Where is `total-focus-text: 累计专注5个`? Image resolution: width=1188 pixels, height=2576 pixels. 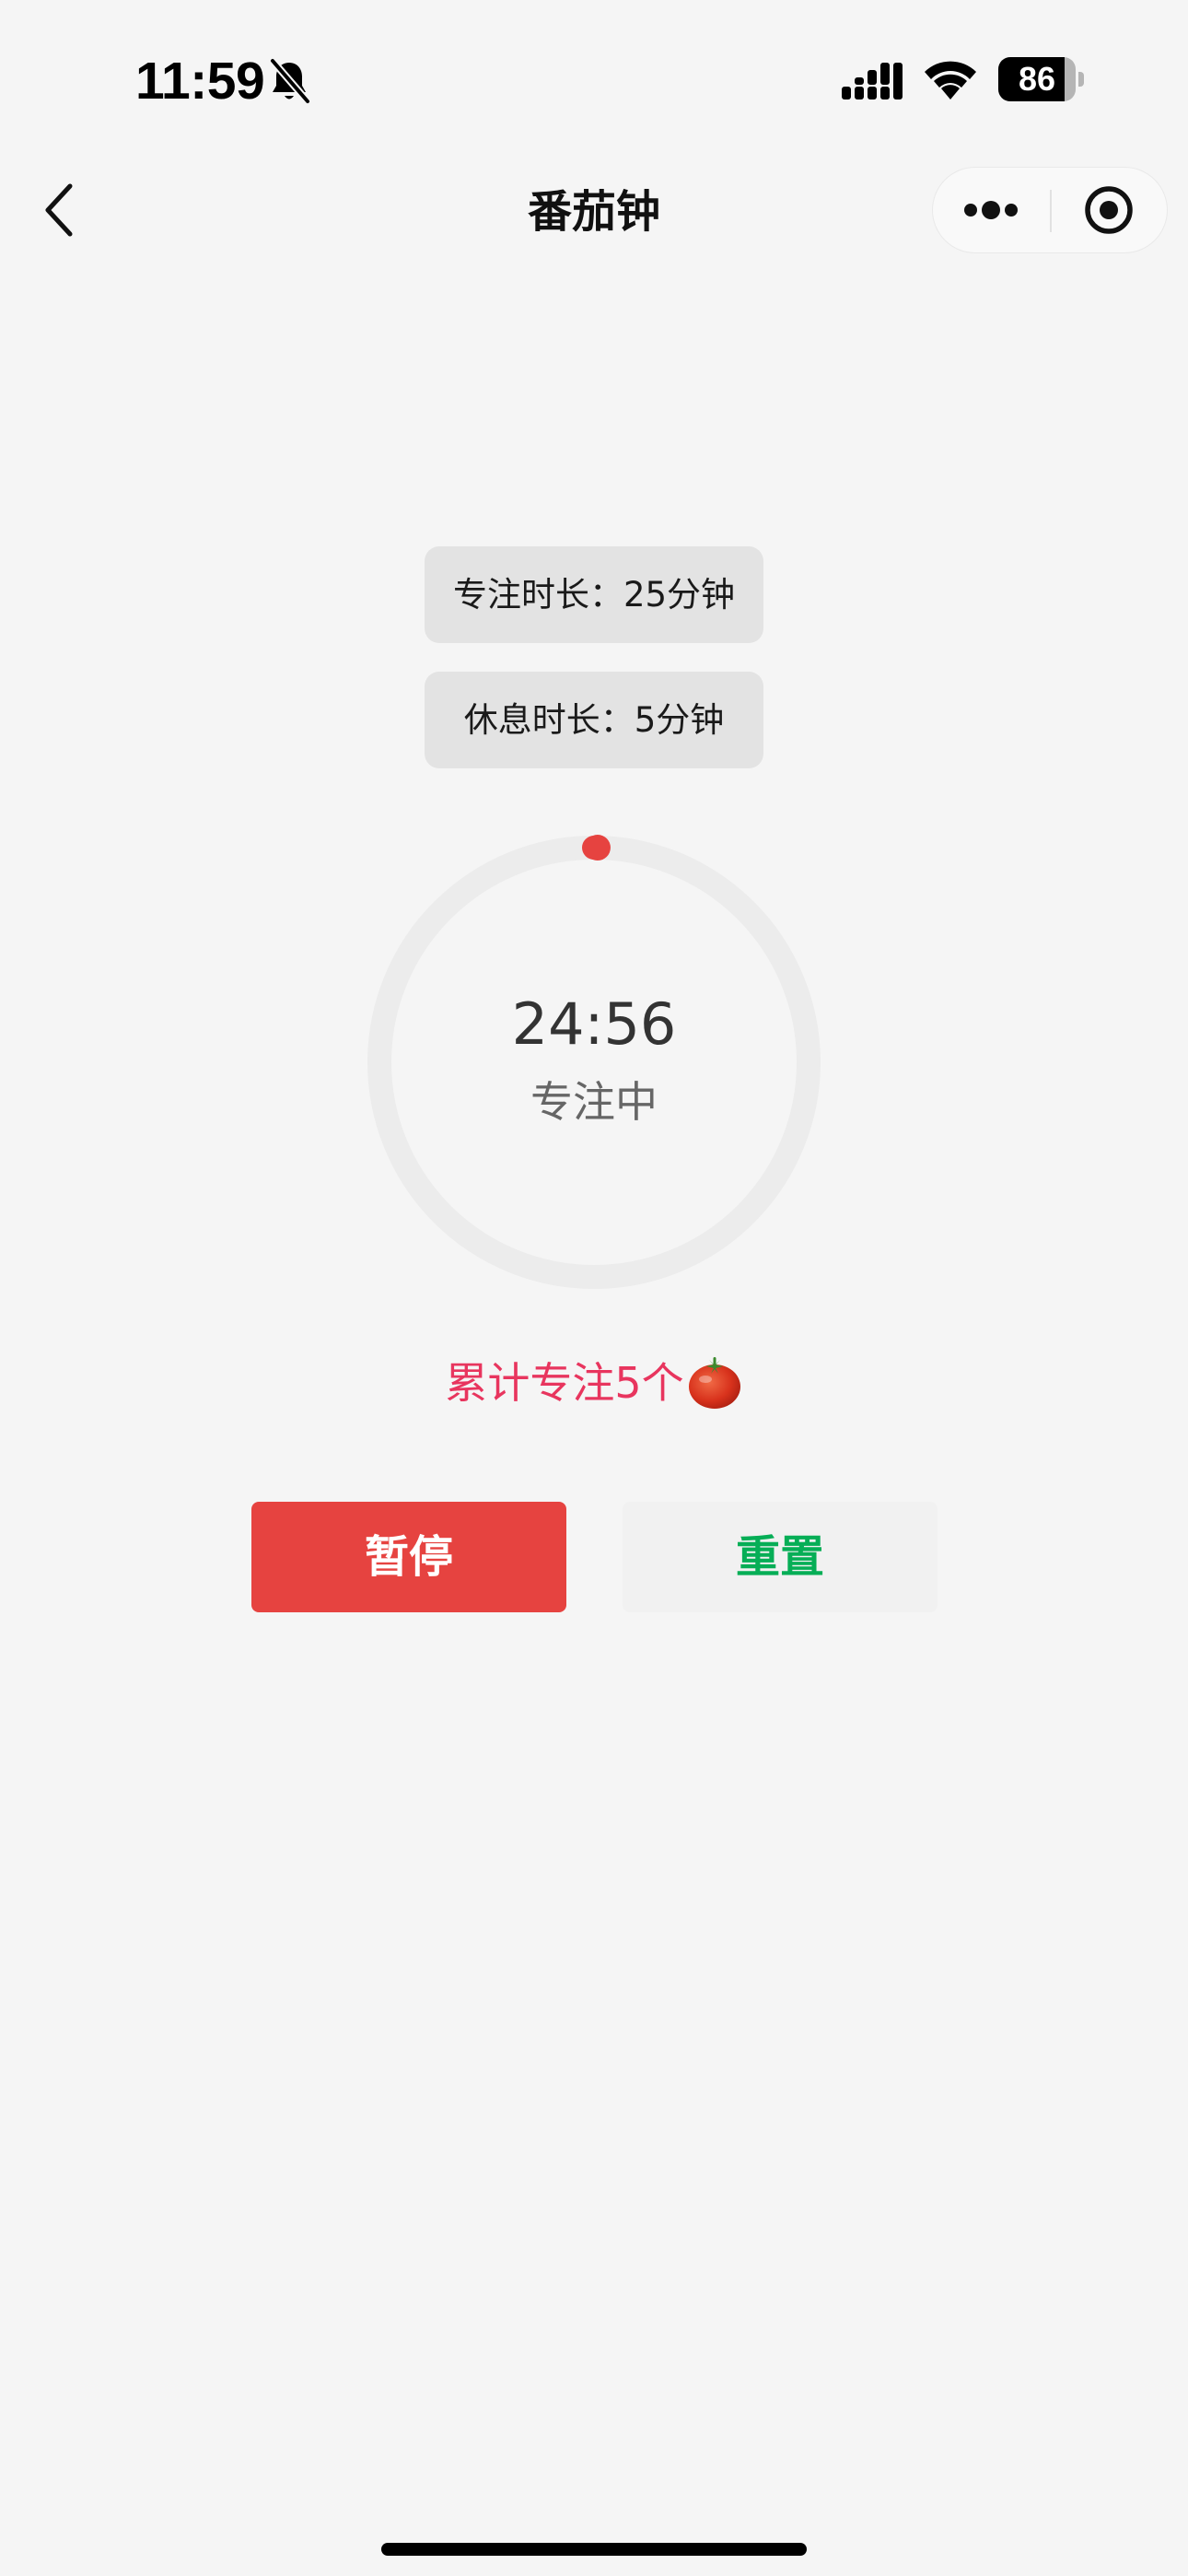
total-focus-text: 累计专注5个 is located at coordinates (564, 1383).